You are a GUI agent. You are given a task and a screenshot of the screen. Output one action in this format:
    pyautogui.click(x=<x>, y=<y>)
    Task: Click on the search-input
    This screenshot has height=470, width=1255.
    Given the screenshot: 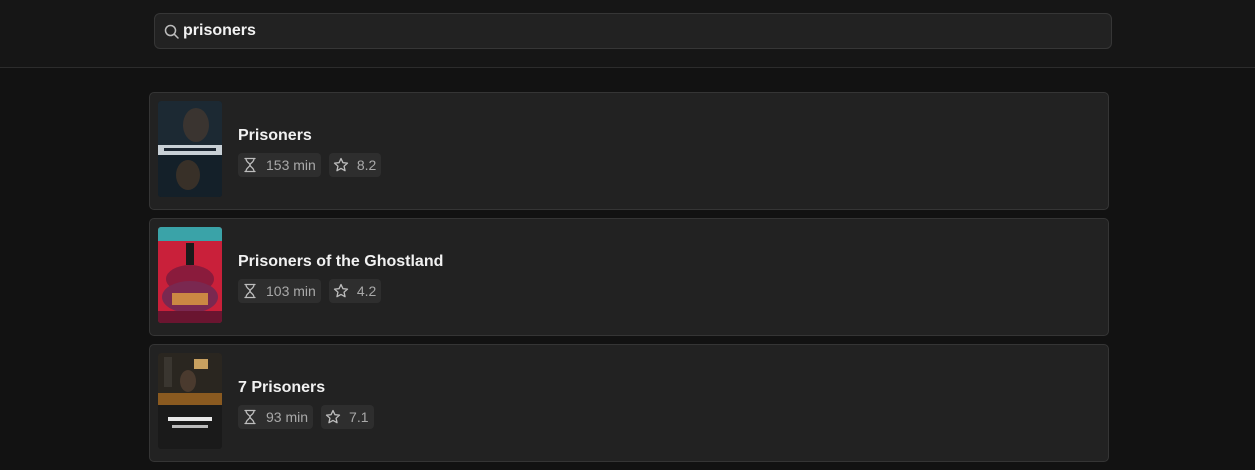 What is the action you would take?
    pyautogui.click(x=633, y=31)
    